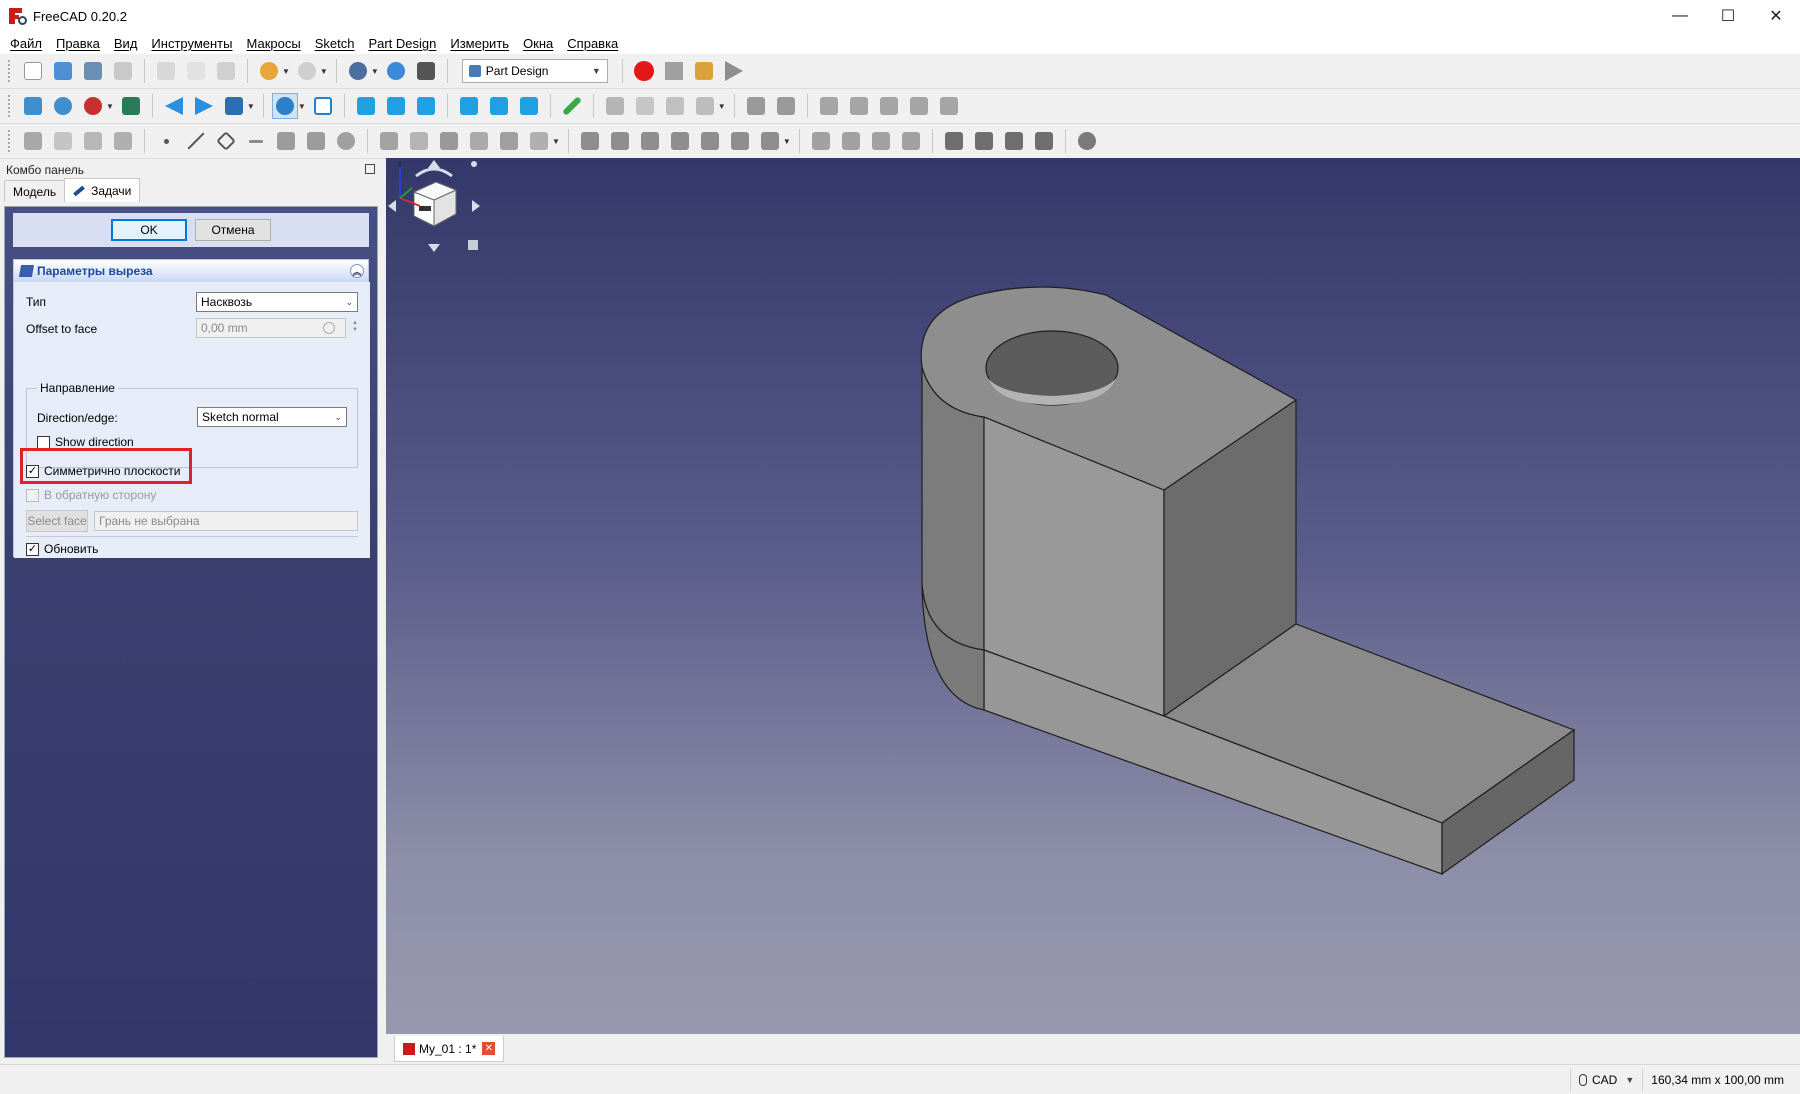 This screenshot has width=1800, height=1094. Describe the element at coordinates (756, 106) in the screenshot. I see `measure-linear-icon` at that location.